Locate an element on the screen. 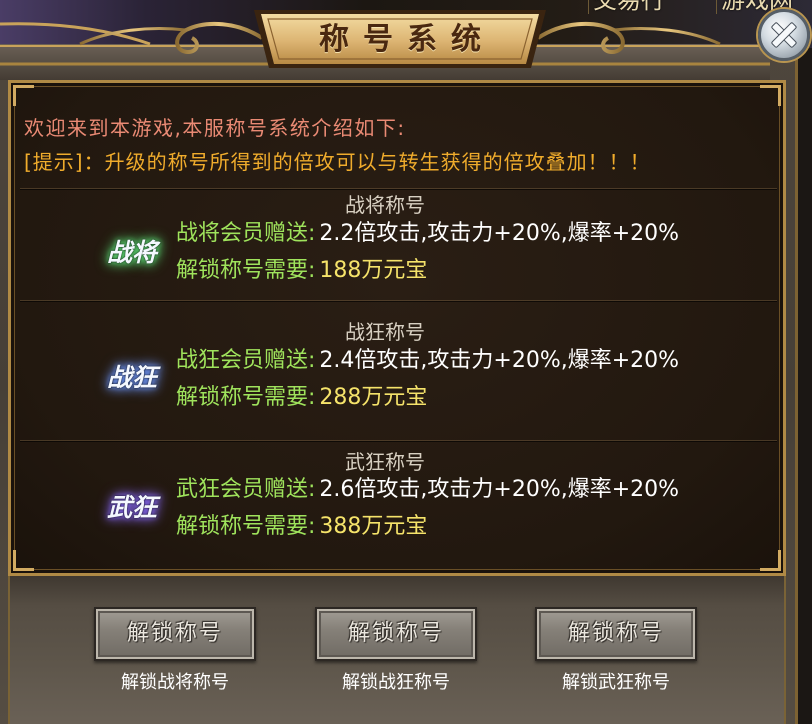 The image size is (812, 724). header-wing-right is located at coordinates (667, 36).